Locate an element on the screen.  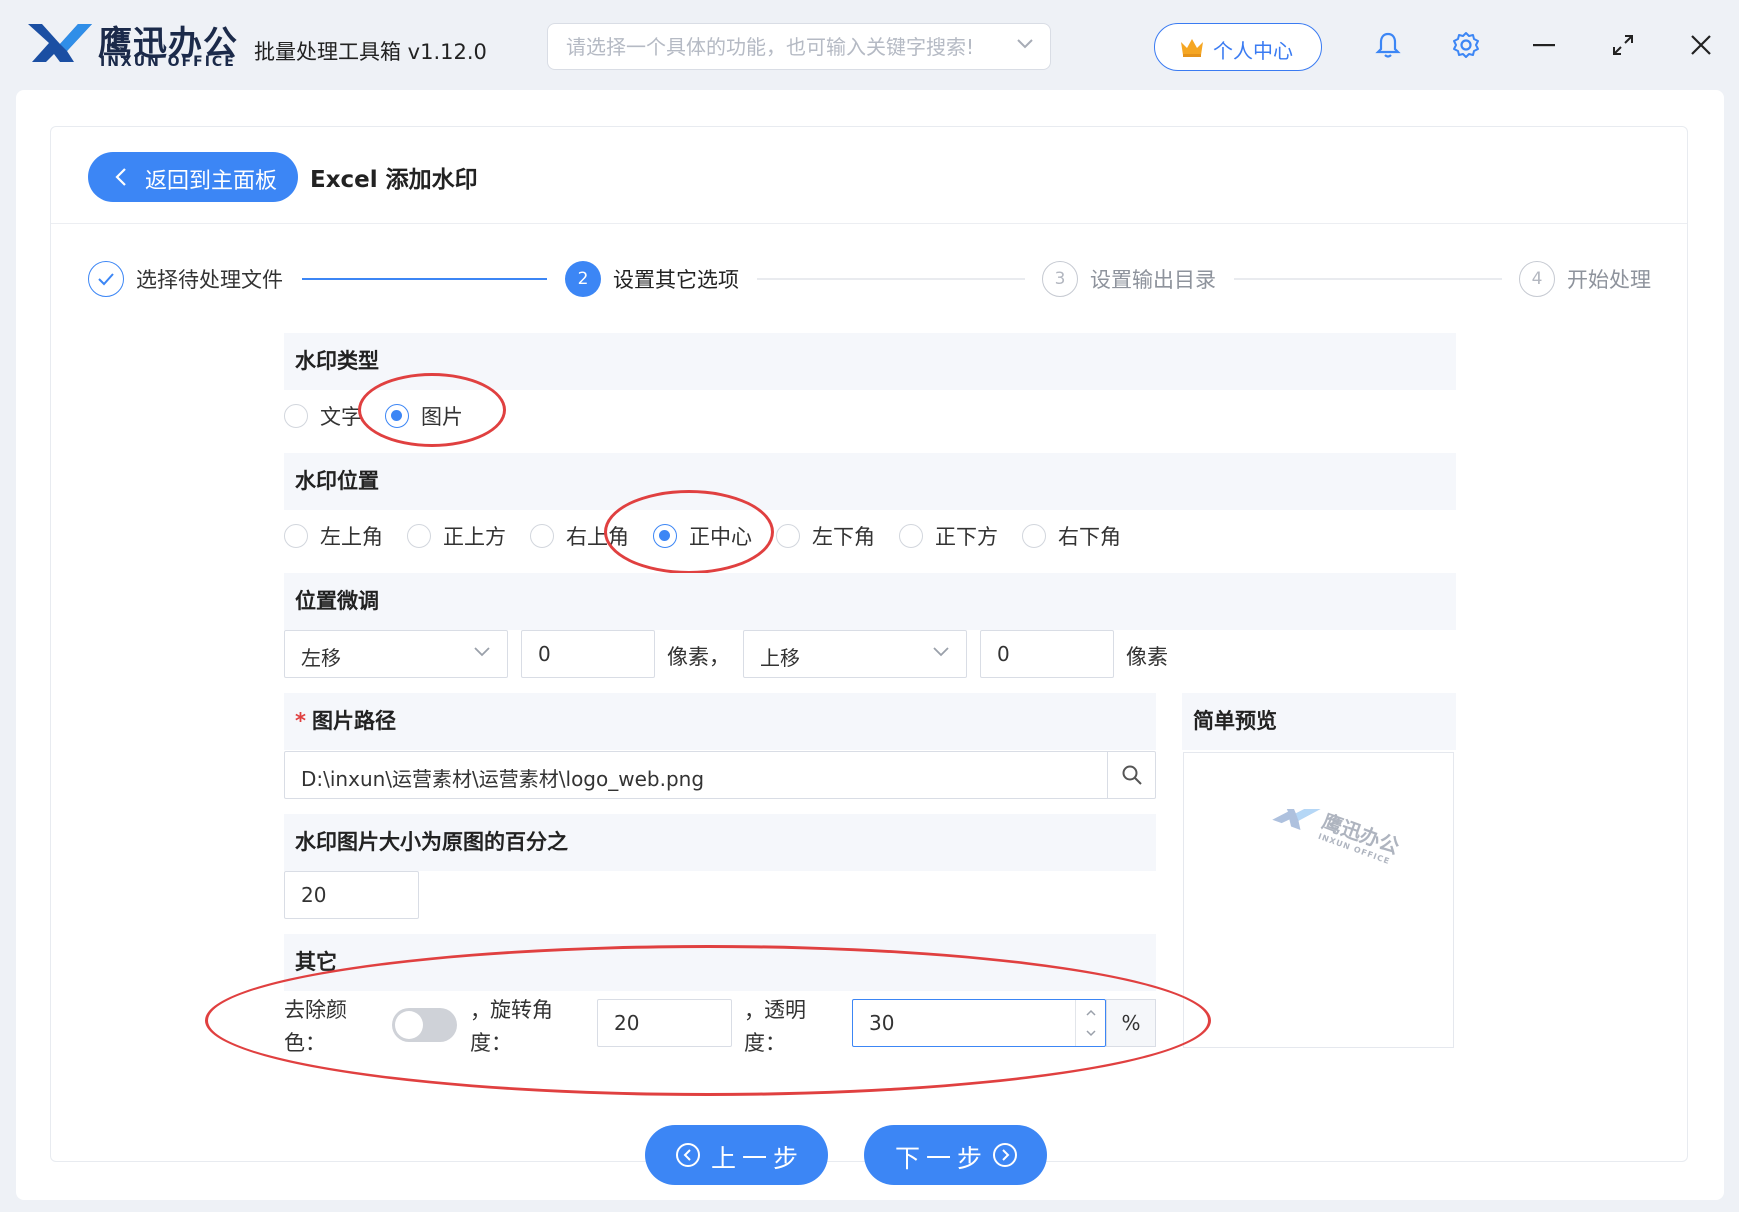
step-start-processing: 4 开始处理 is located at coordinates (1585, 279).